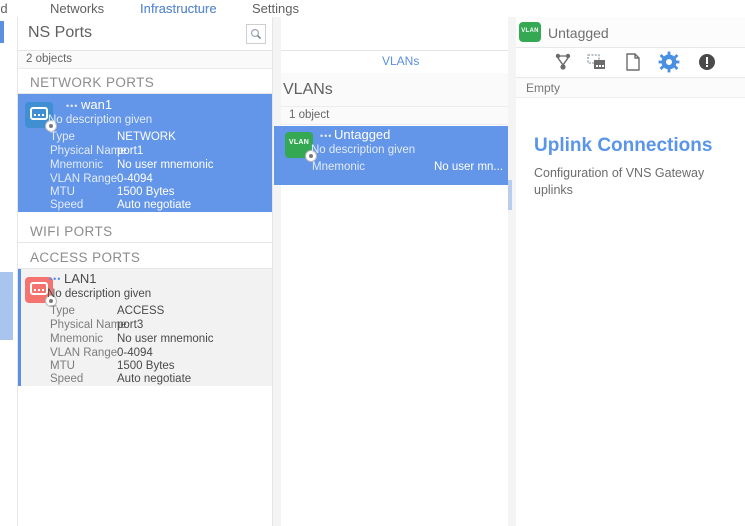  Describe the element at coordinates (145, 60) in the screenshot. I see `left-panel-object-count: 2 objects` at that location.